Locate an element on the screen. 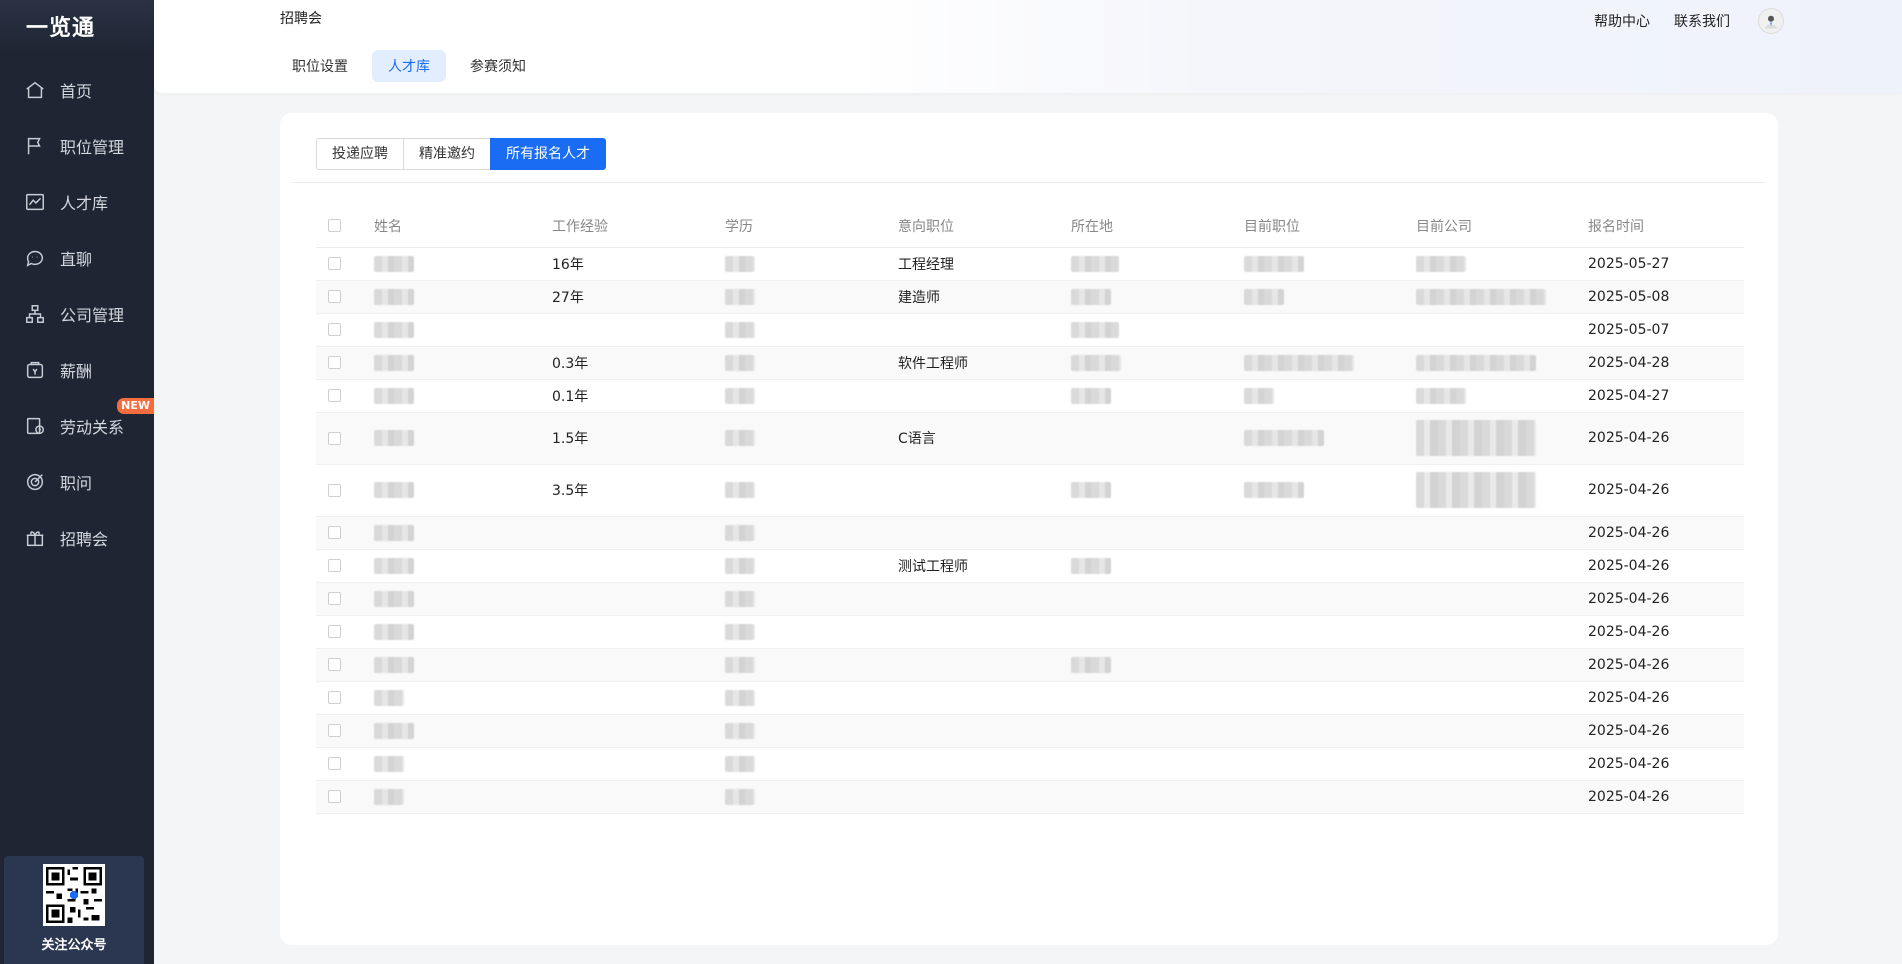 The height and width of the screenshot is (964, 1902). segment-all-registered: 所有报名人才 is located at coordinates (548, 154).